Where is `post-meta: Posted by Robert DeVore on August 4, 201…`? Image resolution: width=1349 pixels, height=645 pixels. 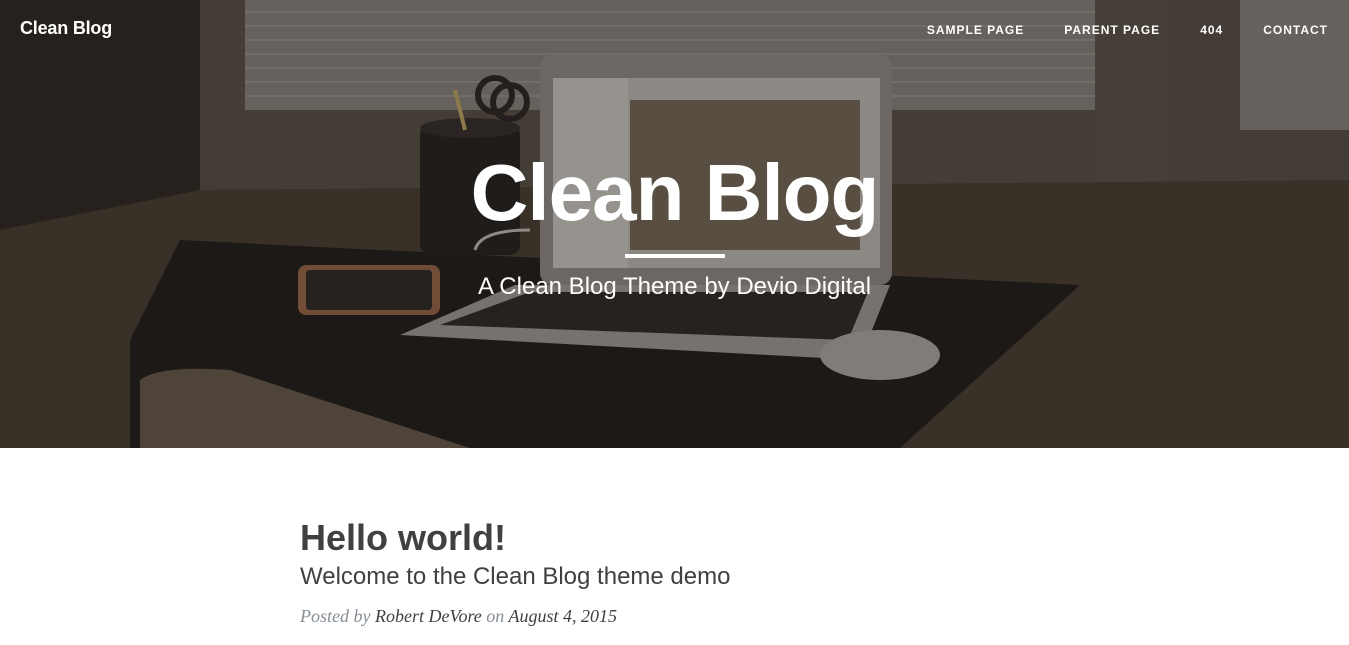
post-meta: Posted by Robert DeVore on August 4, 201… is located at coordinates (675, 616).